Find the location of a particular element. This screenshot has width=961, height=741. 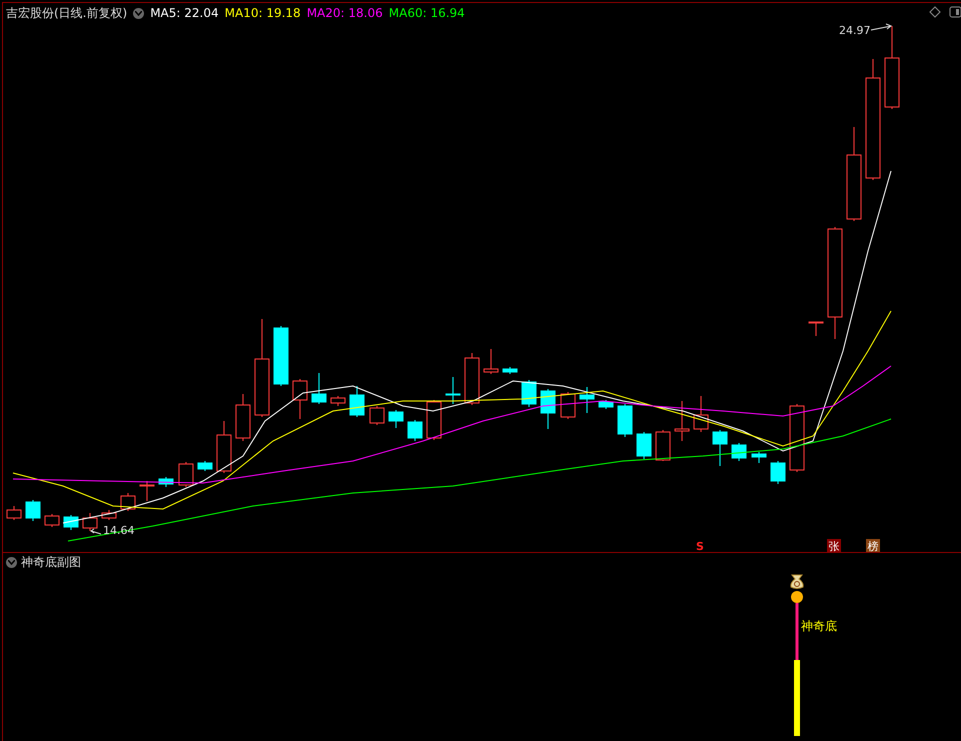

moving-average-legend: MA20: 18.06 is located at coordinates (344, 13).